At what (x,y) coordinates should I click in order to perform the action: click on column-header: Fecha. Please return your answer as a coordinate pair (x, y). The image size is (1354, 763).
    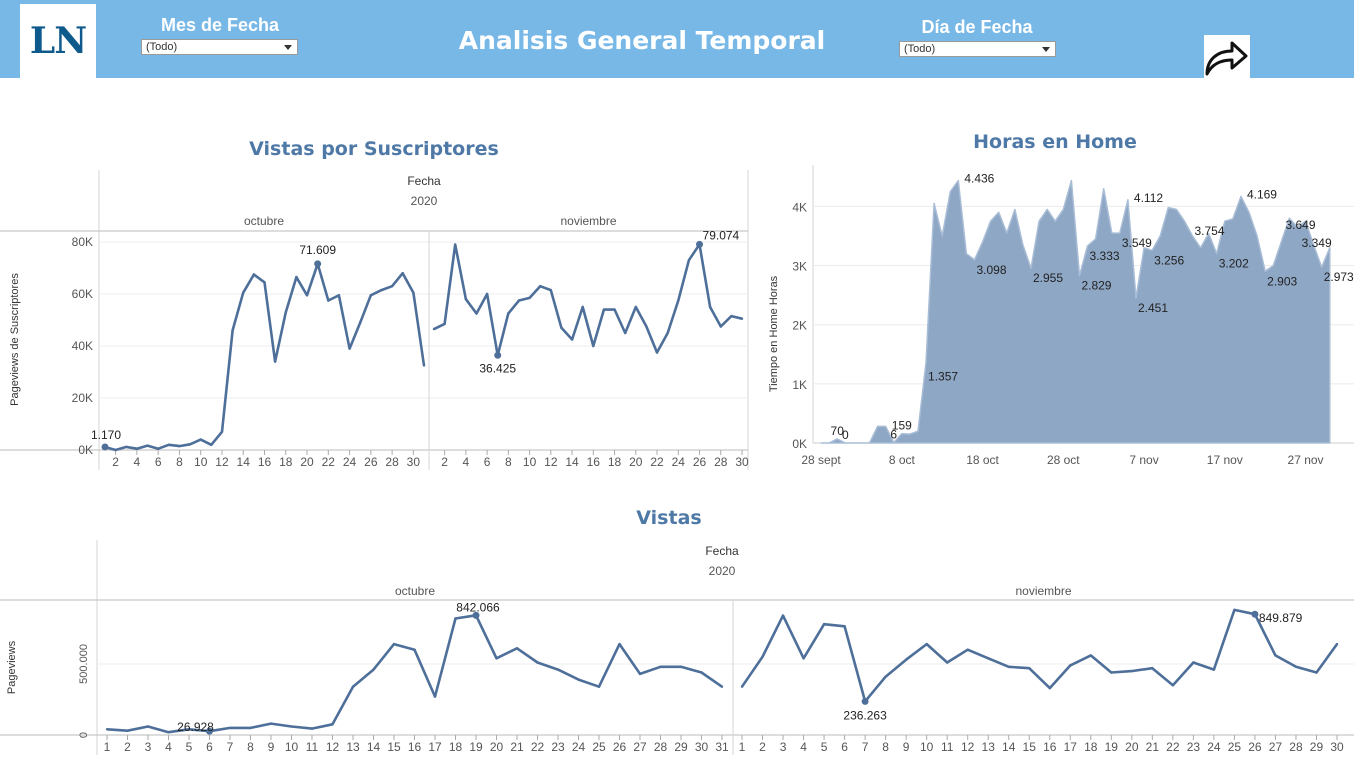
    Looking at the image, I should click on (722, 551).